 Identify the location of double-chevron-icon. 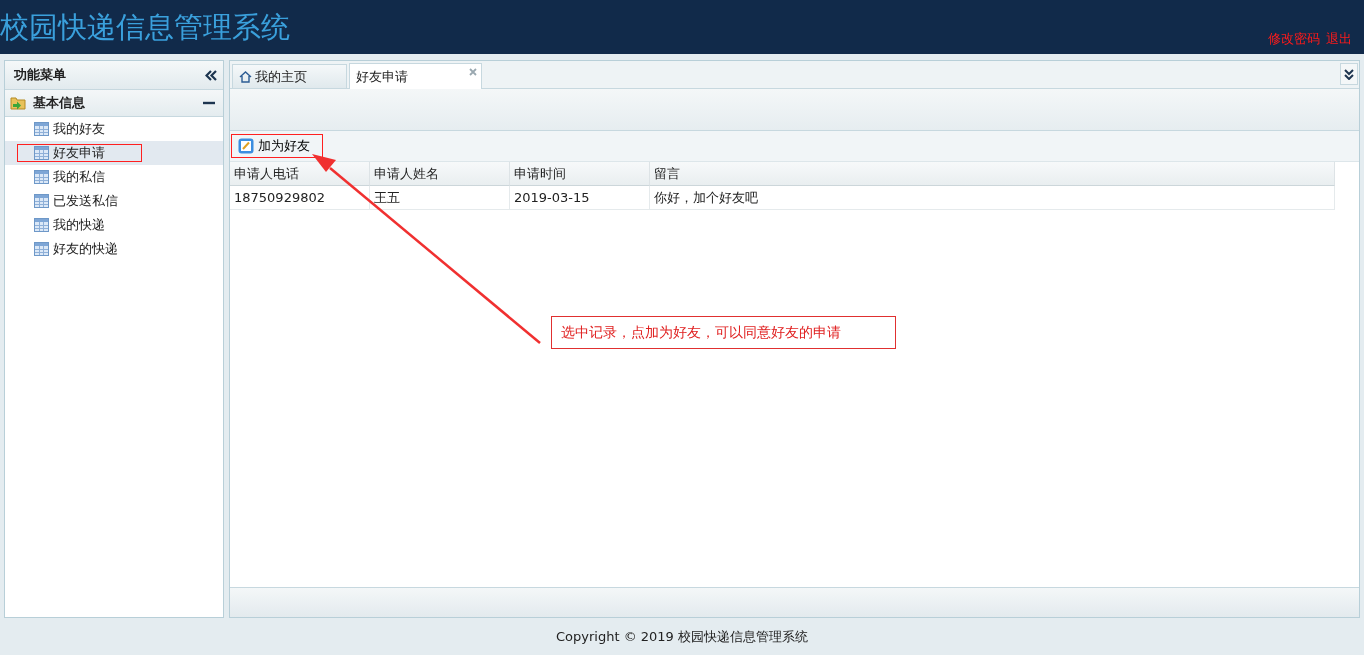
(1349, 74).